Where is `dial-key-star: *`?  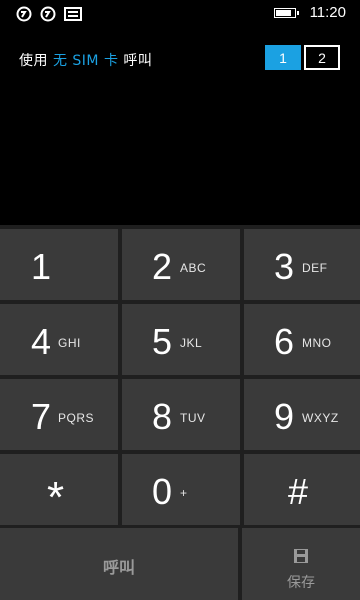 dial-key-star: * is located at coordinates (59, 489).